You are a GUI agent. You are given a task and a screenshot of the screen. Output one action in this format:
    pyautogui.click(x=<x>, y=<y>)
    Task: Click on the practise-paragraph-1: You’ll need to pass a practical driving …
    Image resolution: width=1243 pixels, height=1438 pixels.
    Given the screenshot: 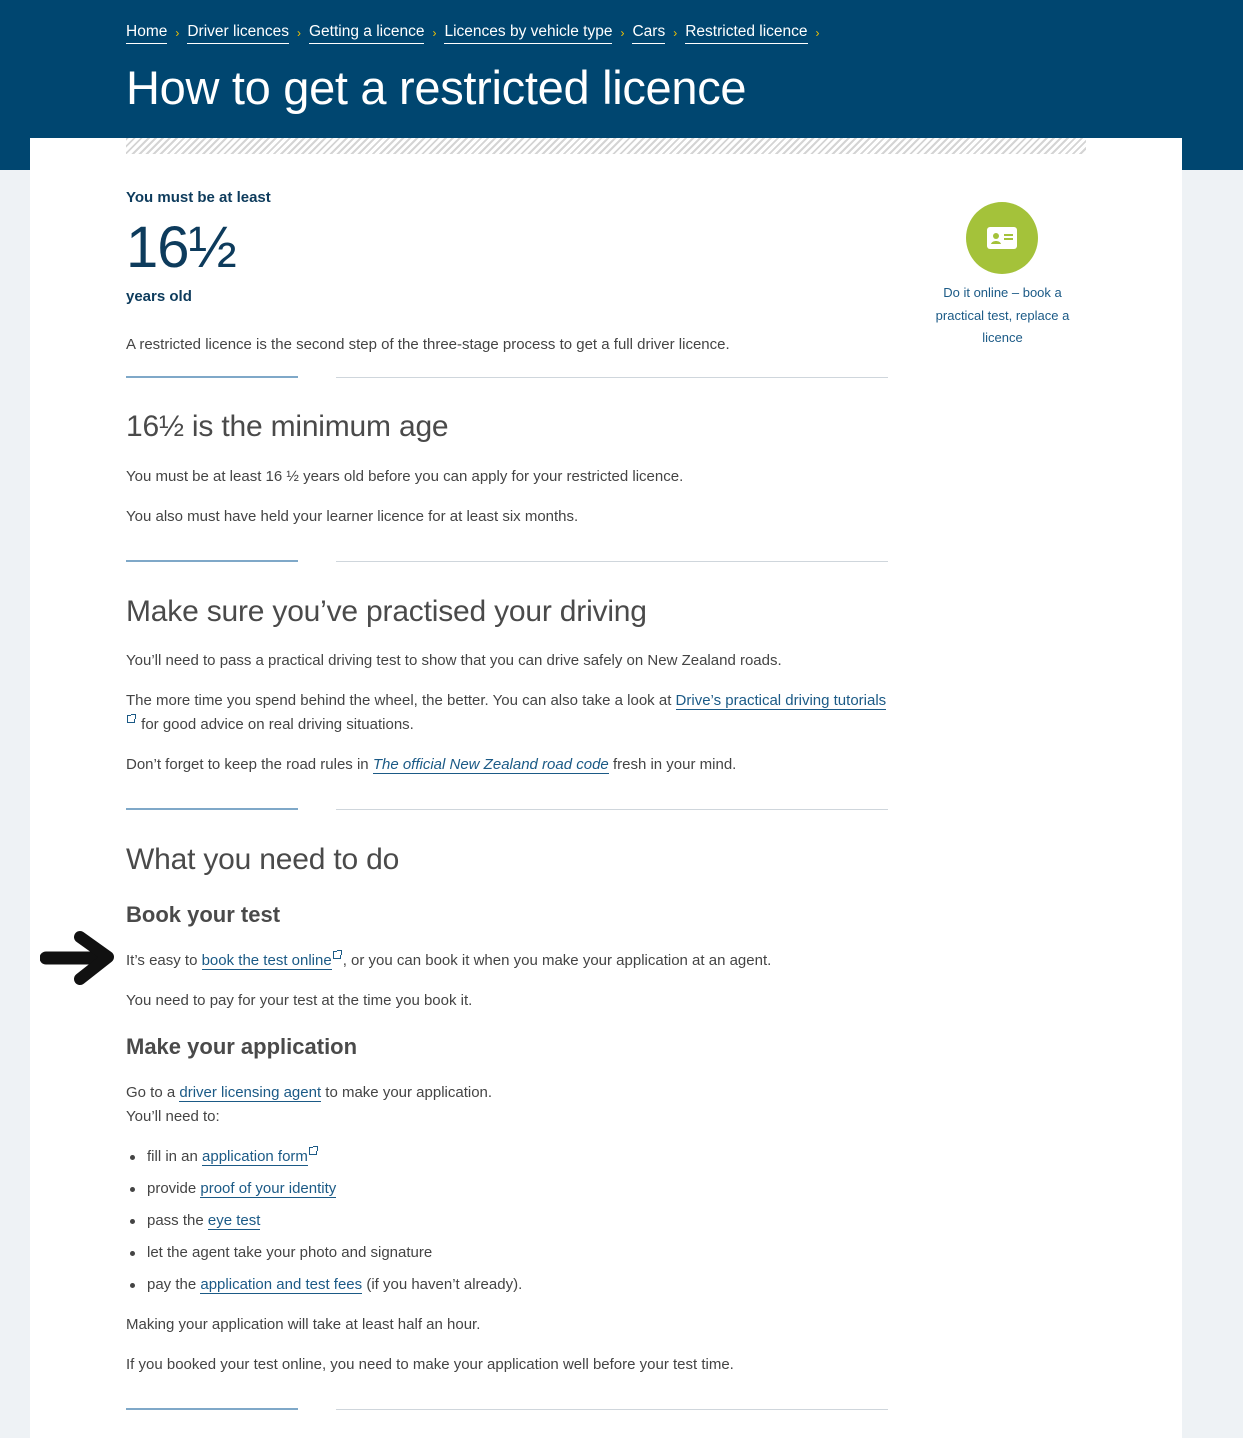 What is the action you would take?
    pyautogui.click(x=454, y=660)
    